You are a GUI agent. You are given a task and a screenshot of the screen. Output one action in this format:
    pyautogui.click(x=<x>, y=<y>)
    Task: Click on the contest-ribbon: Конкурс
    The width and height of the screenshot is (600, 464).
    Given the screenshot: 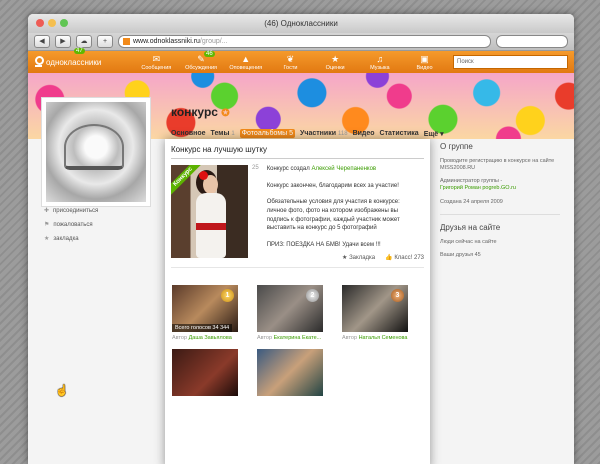 What is the action you would take?
    pyautogui.click(x=188, y=182)
    